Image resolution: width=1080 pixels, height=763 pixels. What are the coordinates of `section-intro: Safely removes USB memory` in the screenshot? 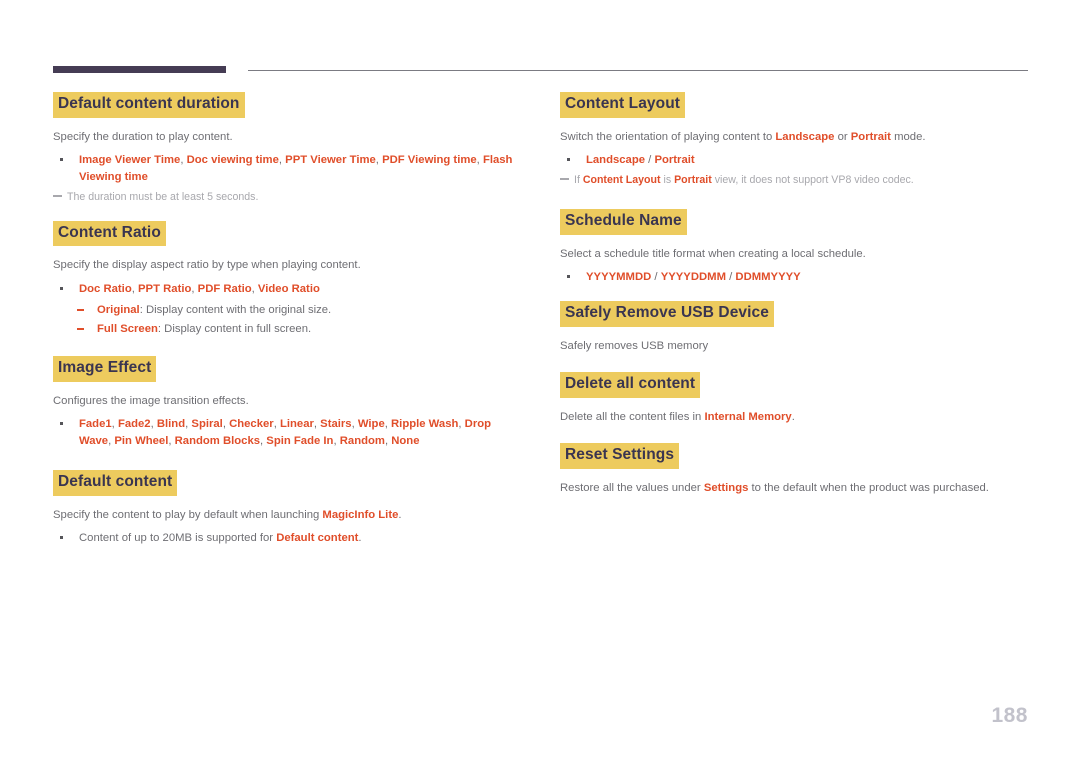 It's located at (634, 345).